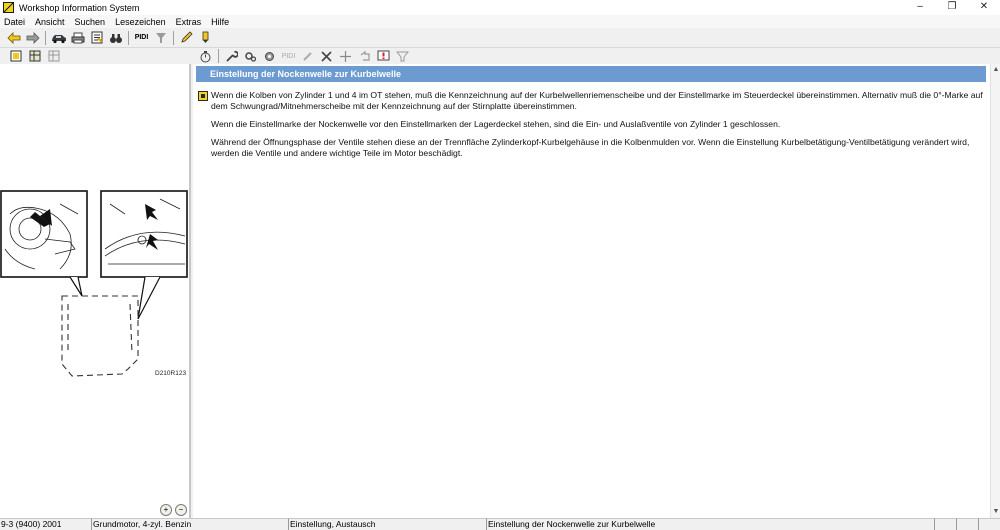  Describe the element at coordinates (205, 56) in the screenshot. I see `stopwatch-icon` at that location.